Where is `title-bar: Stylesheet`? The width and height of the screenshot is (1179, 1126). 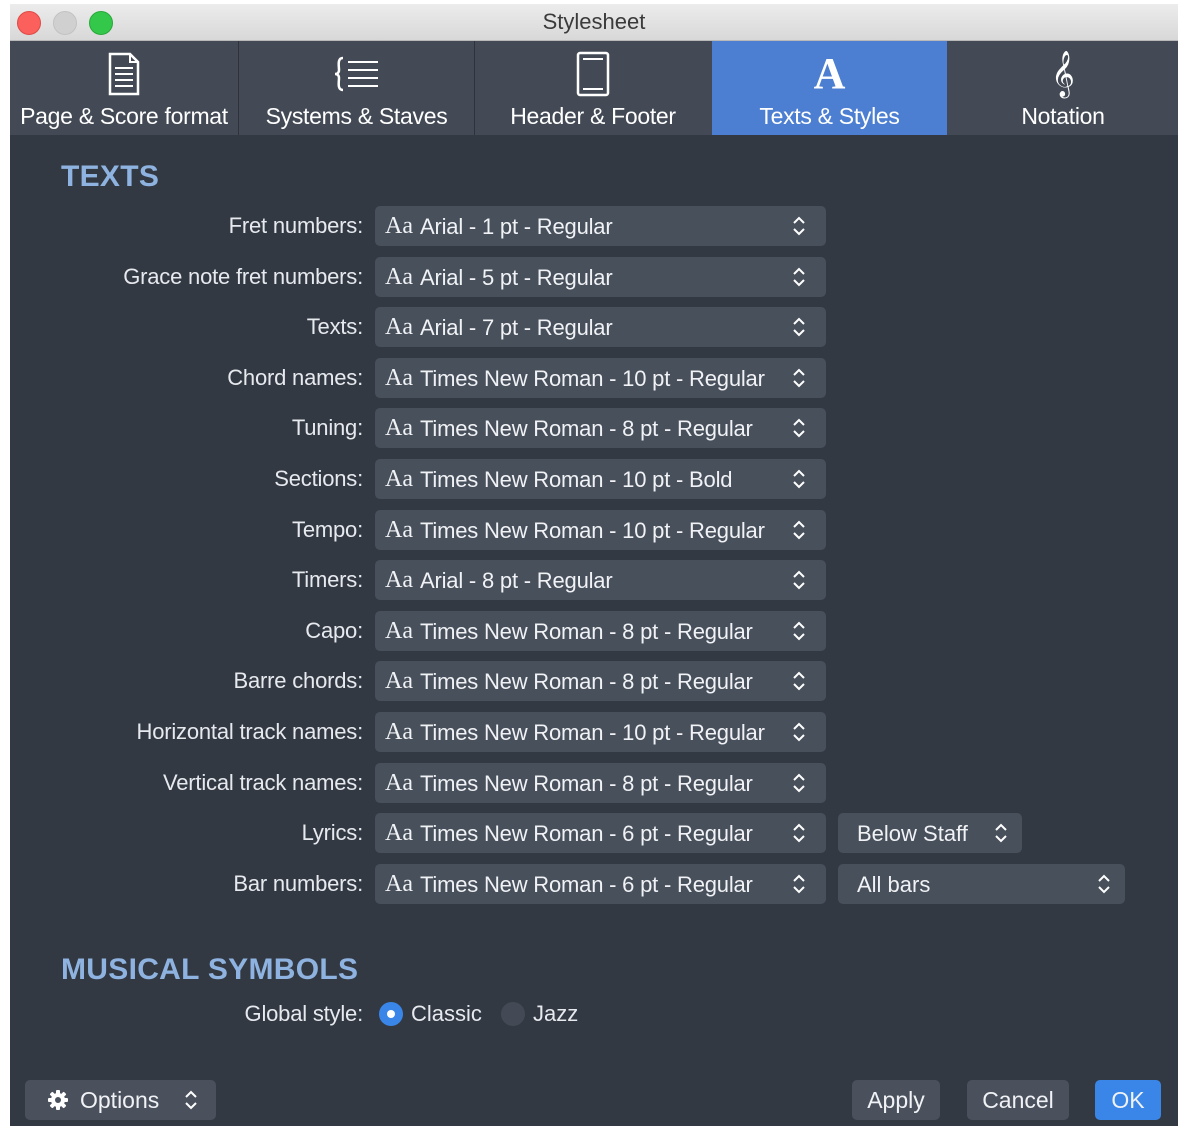
title-bar: Stylesheet is located at coordinates (594, 22).